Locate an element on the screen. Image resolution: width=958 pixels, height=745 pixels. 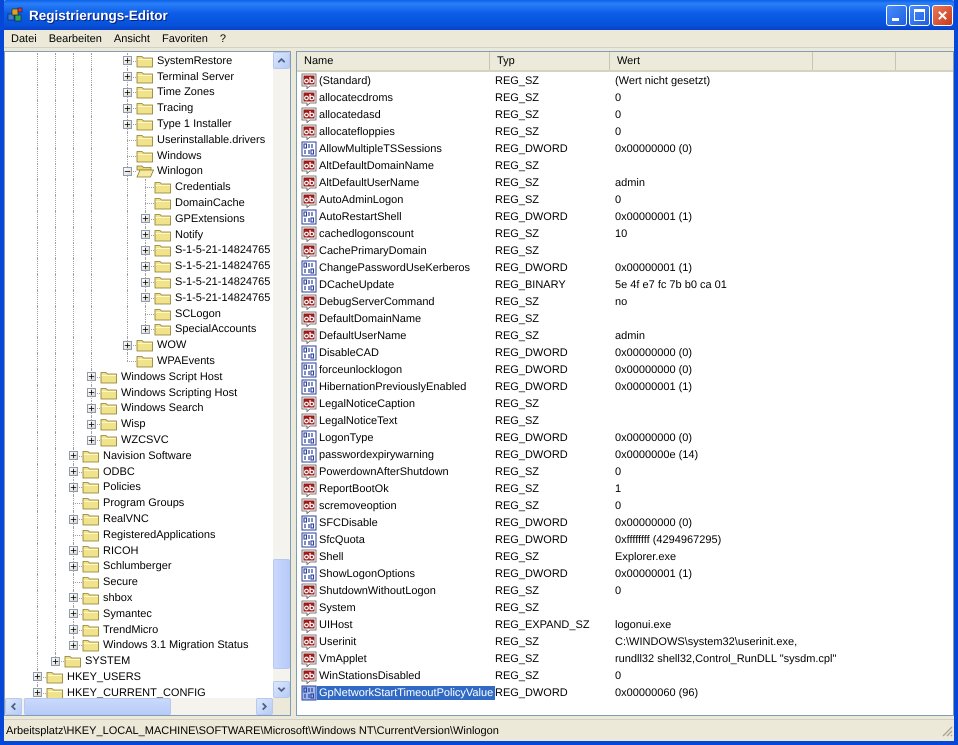
tree-item: Program Groups is located at coordinates (144, 503).